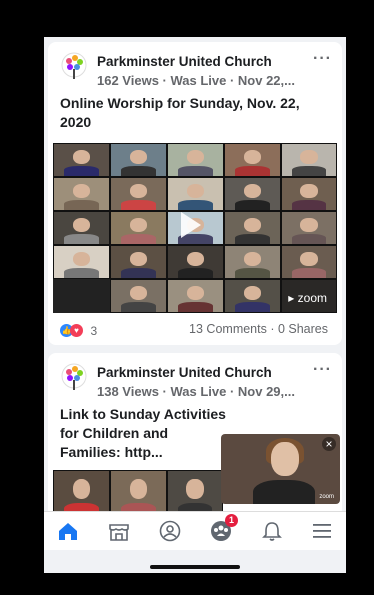 The height and width of the screenshot is (595, 374). I want to click on profile-icon, so click(170, 531).